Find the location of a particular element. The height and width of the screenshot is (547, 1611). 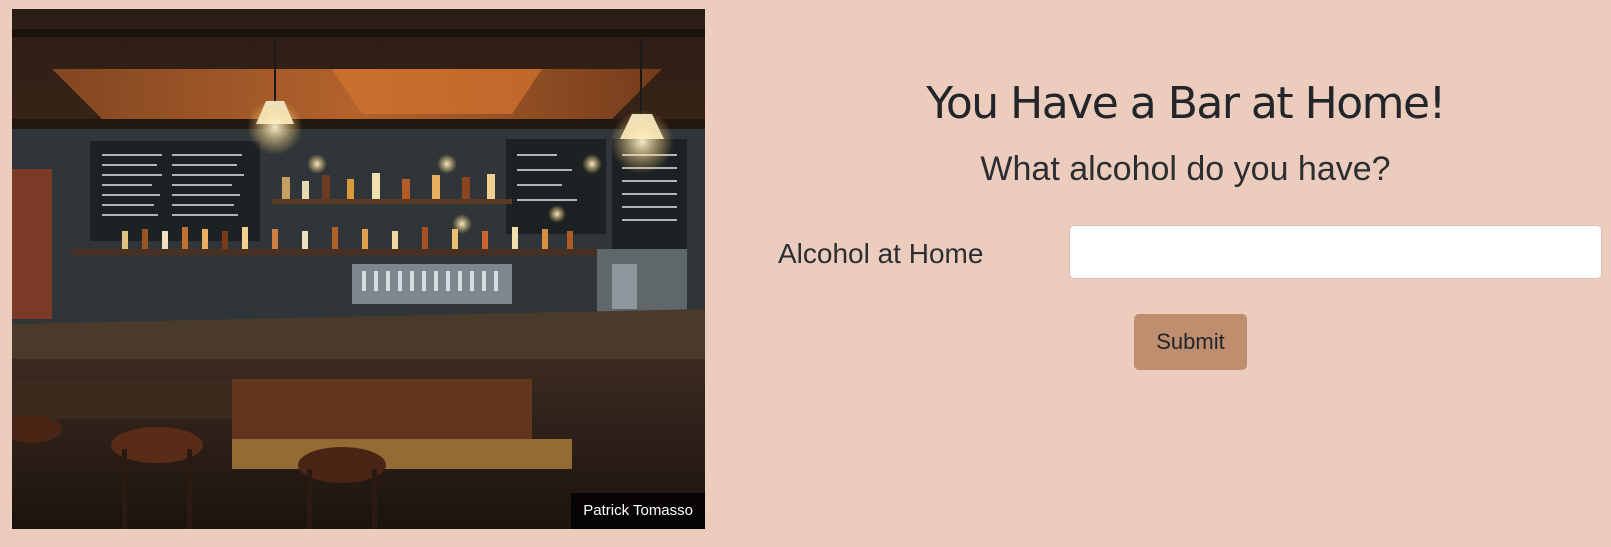

submit-button: Submit is located at coordinates (1190, 342).